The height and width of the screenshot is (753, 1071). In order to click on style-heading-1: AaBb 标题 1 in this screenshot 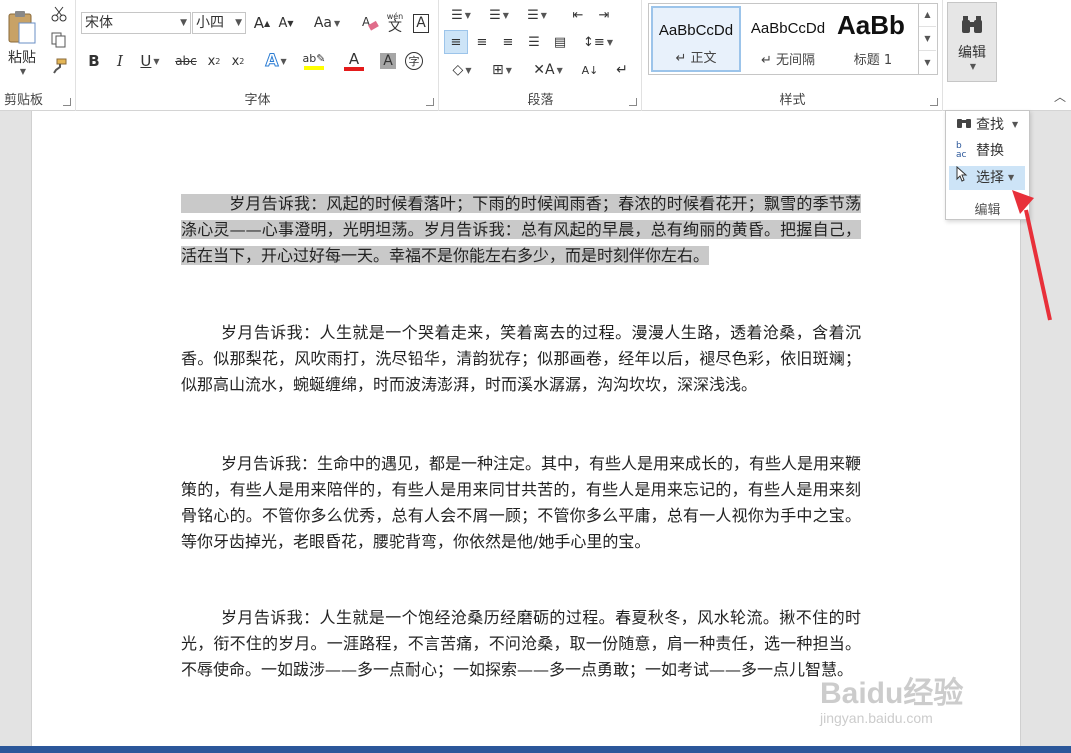, I will do `click(873, 39)`.